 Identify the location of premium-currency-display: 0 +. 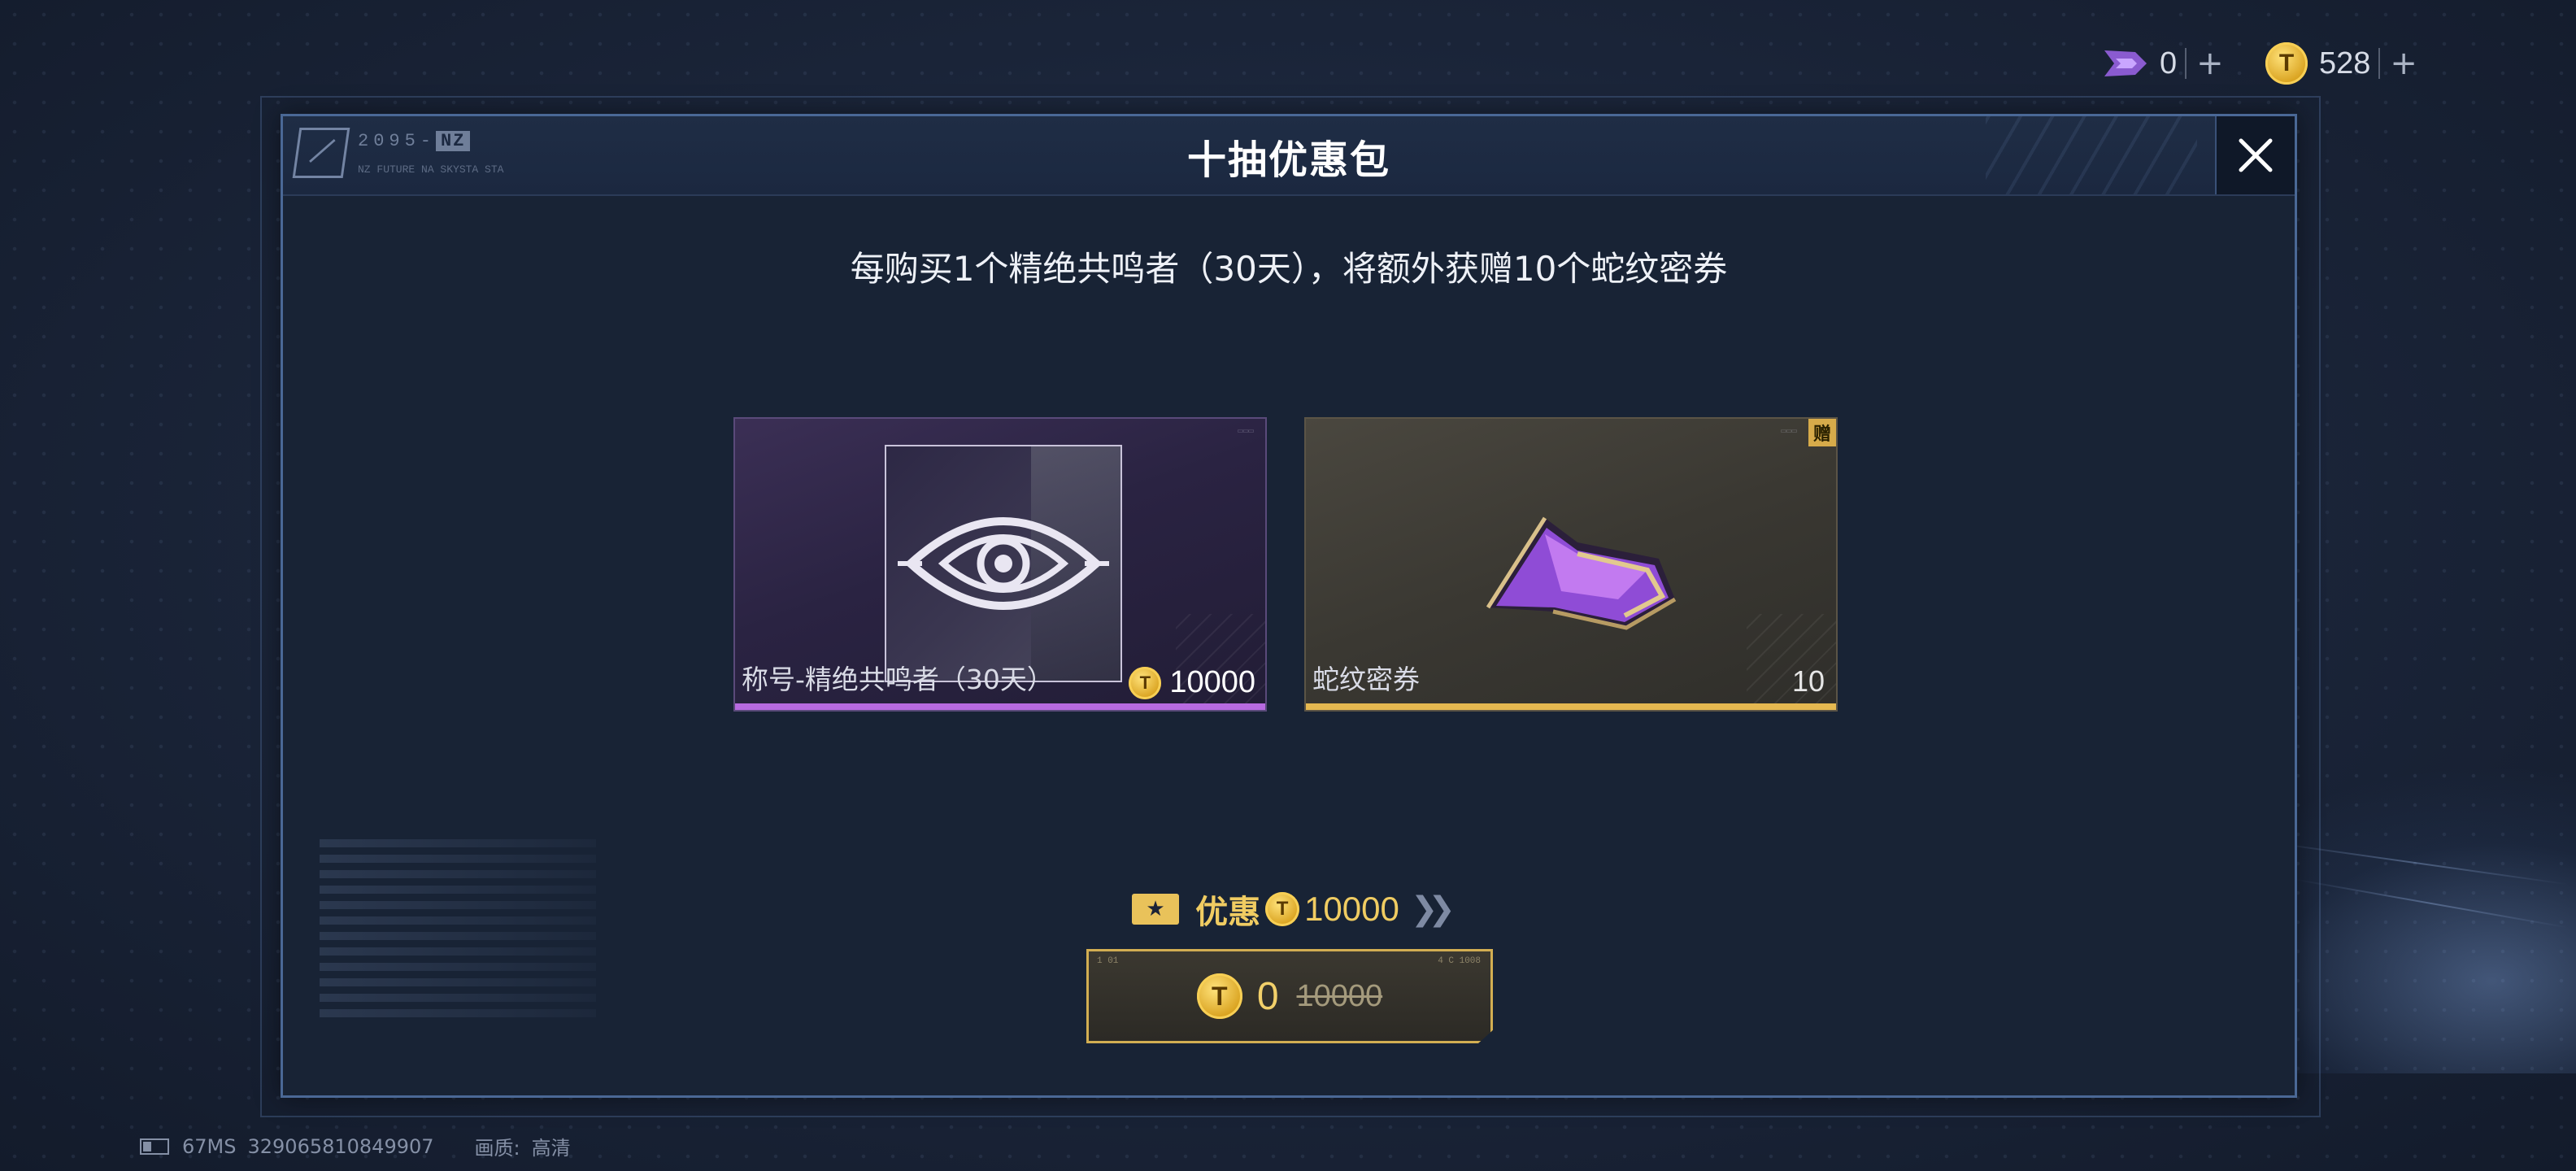
(2163, 63).